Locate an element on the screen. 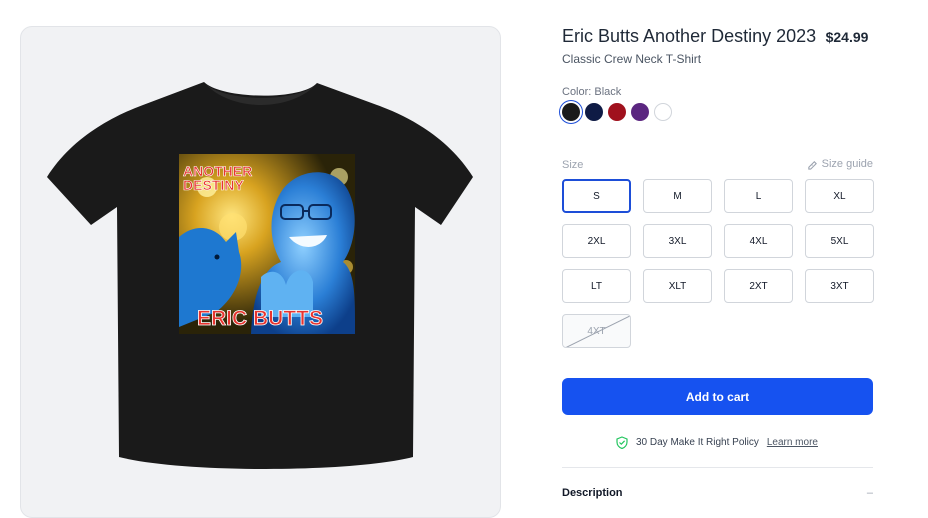 The width and height of the screenshot is (928, 518). size-option-l: L is located at coordinates (758, 196).